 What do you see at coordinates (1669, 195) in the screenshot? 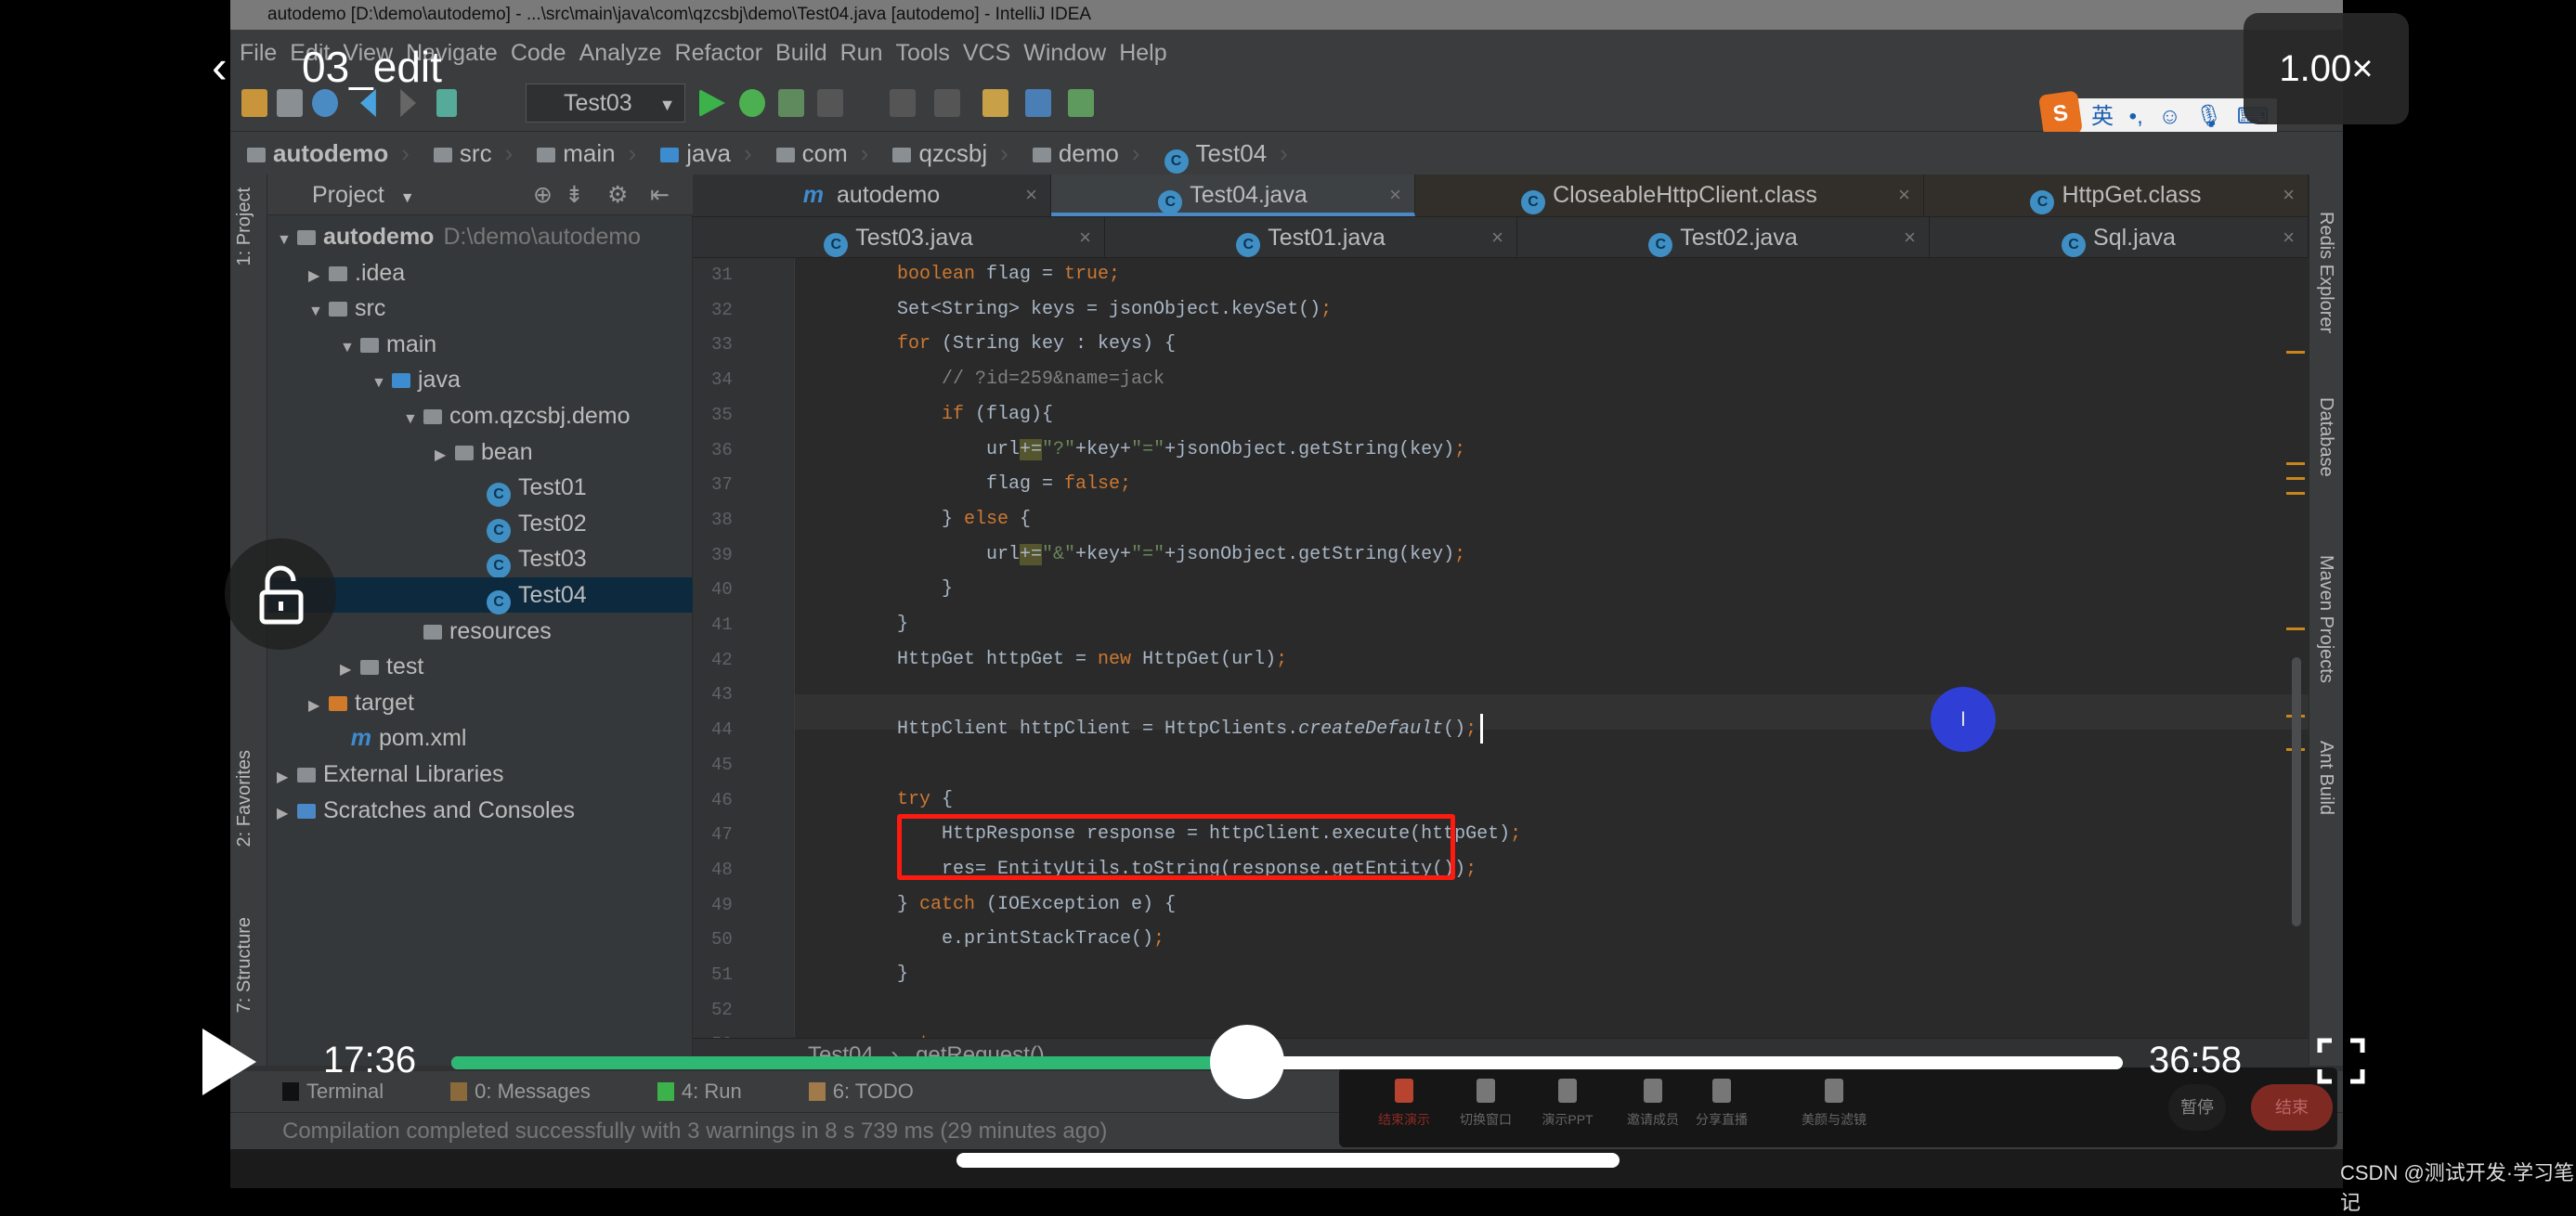
I see `editor-tab: C CloseableHttpClient.class ×` at bounding box center [1669, 195].